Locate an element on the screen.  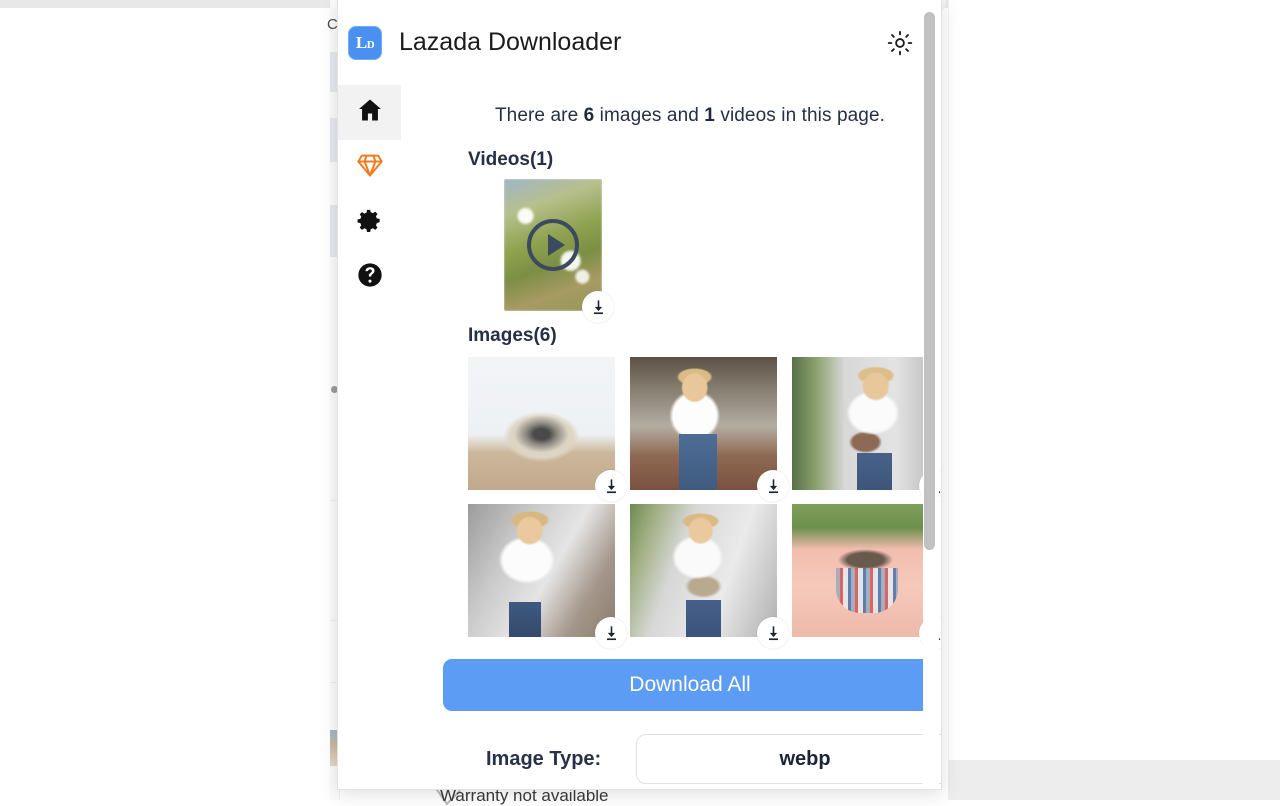
sidebar-item-premium is located at coordinates (369, 167).